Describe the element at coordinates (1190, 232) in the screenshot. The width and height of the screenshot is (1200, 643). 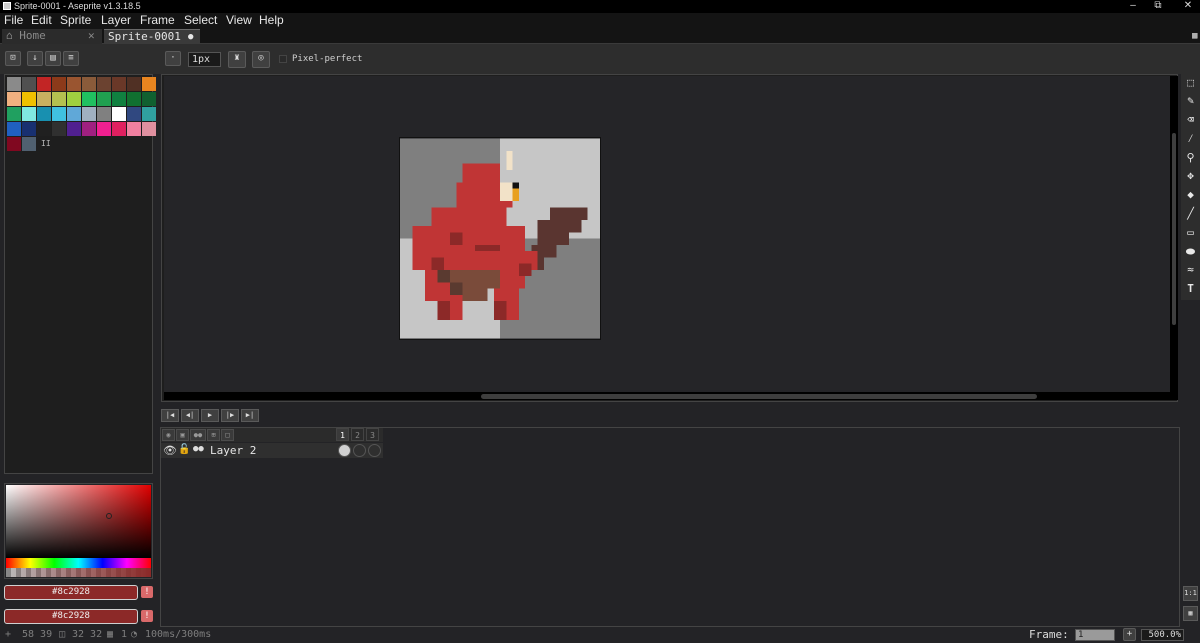
I see `rectangle-tool-icon: ▭` at that location.